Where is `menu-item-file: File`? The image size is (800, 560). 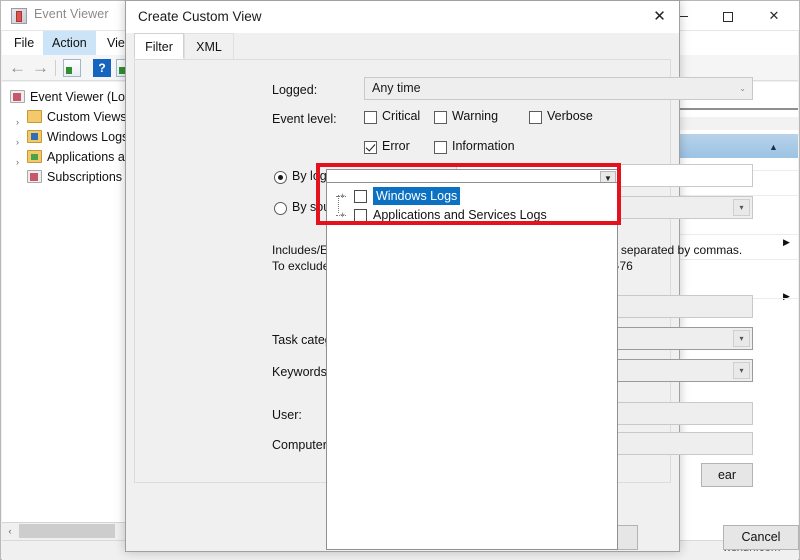 menu-item-file: File is located at coordinates (24, 43).